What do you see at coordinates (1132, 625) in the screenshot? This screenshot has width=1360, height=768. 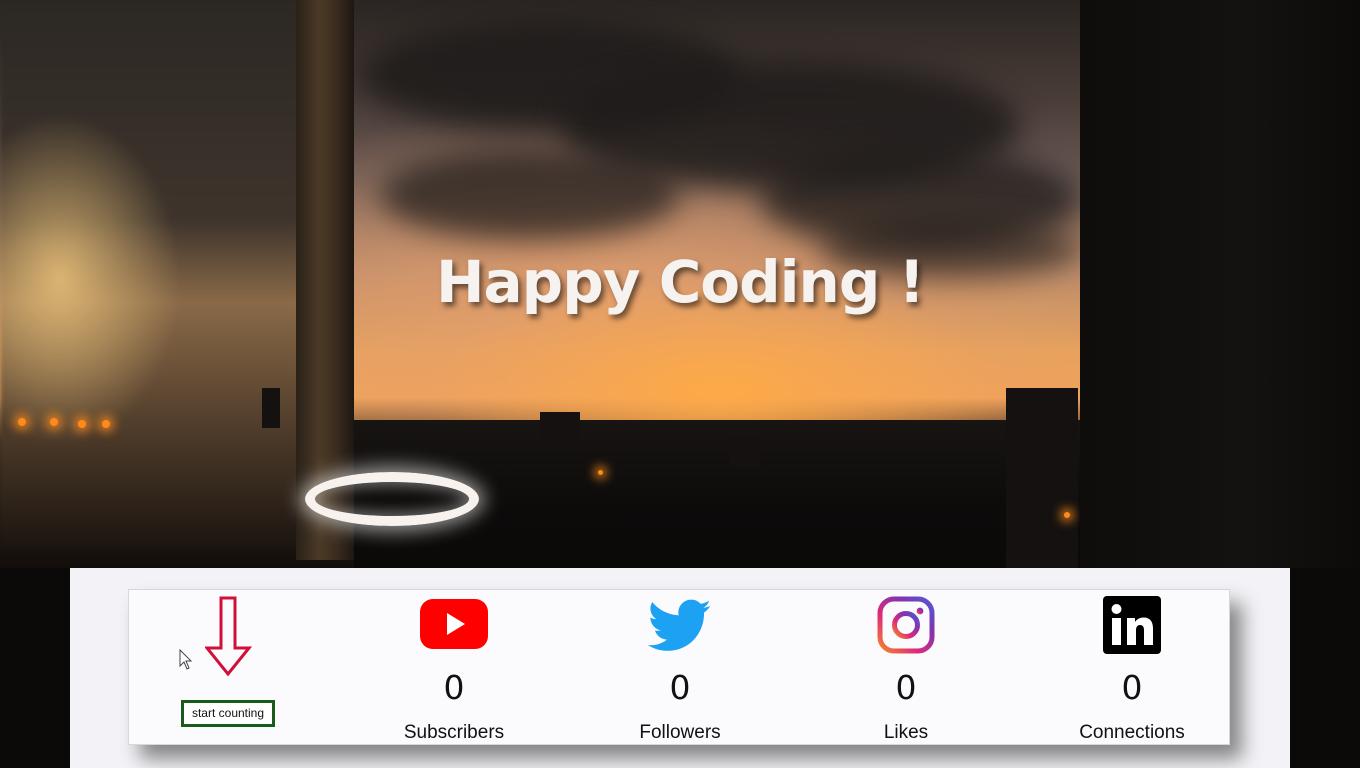 I see `linkedin-icon` at bounding box center [1132, 625].